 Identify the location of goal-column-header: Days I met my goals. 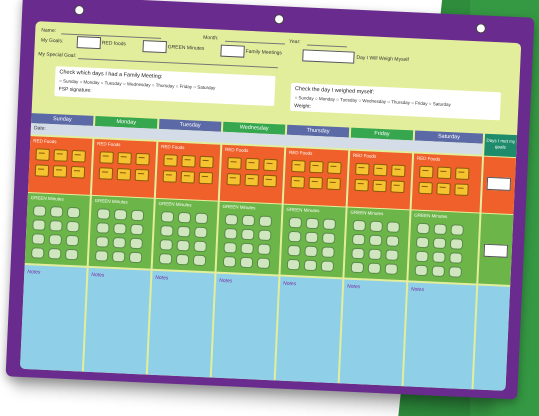
(501, 145).